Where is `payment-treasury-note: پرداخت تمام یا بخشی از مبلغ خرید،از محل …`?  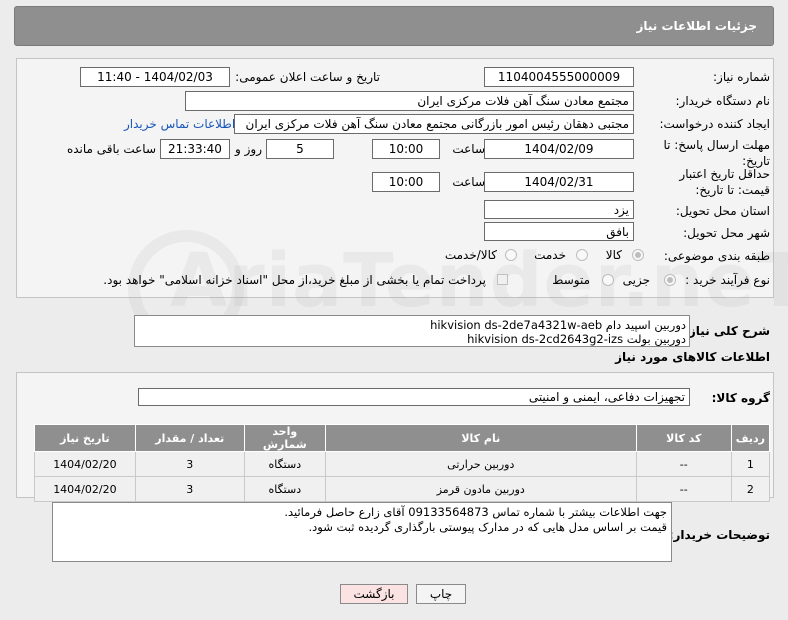 payment-treasury-note: پرداخت تمام یا بخشی از مبلغ خرید،از محل … is located at coordinates (294, 280).